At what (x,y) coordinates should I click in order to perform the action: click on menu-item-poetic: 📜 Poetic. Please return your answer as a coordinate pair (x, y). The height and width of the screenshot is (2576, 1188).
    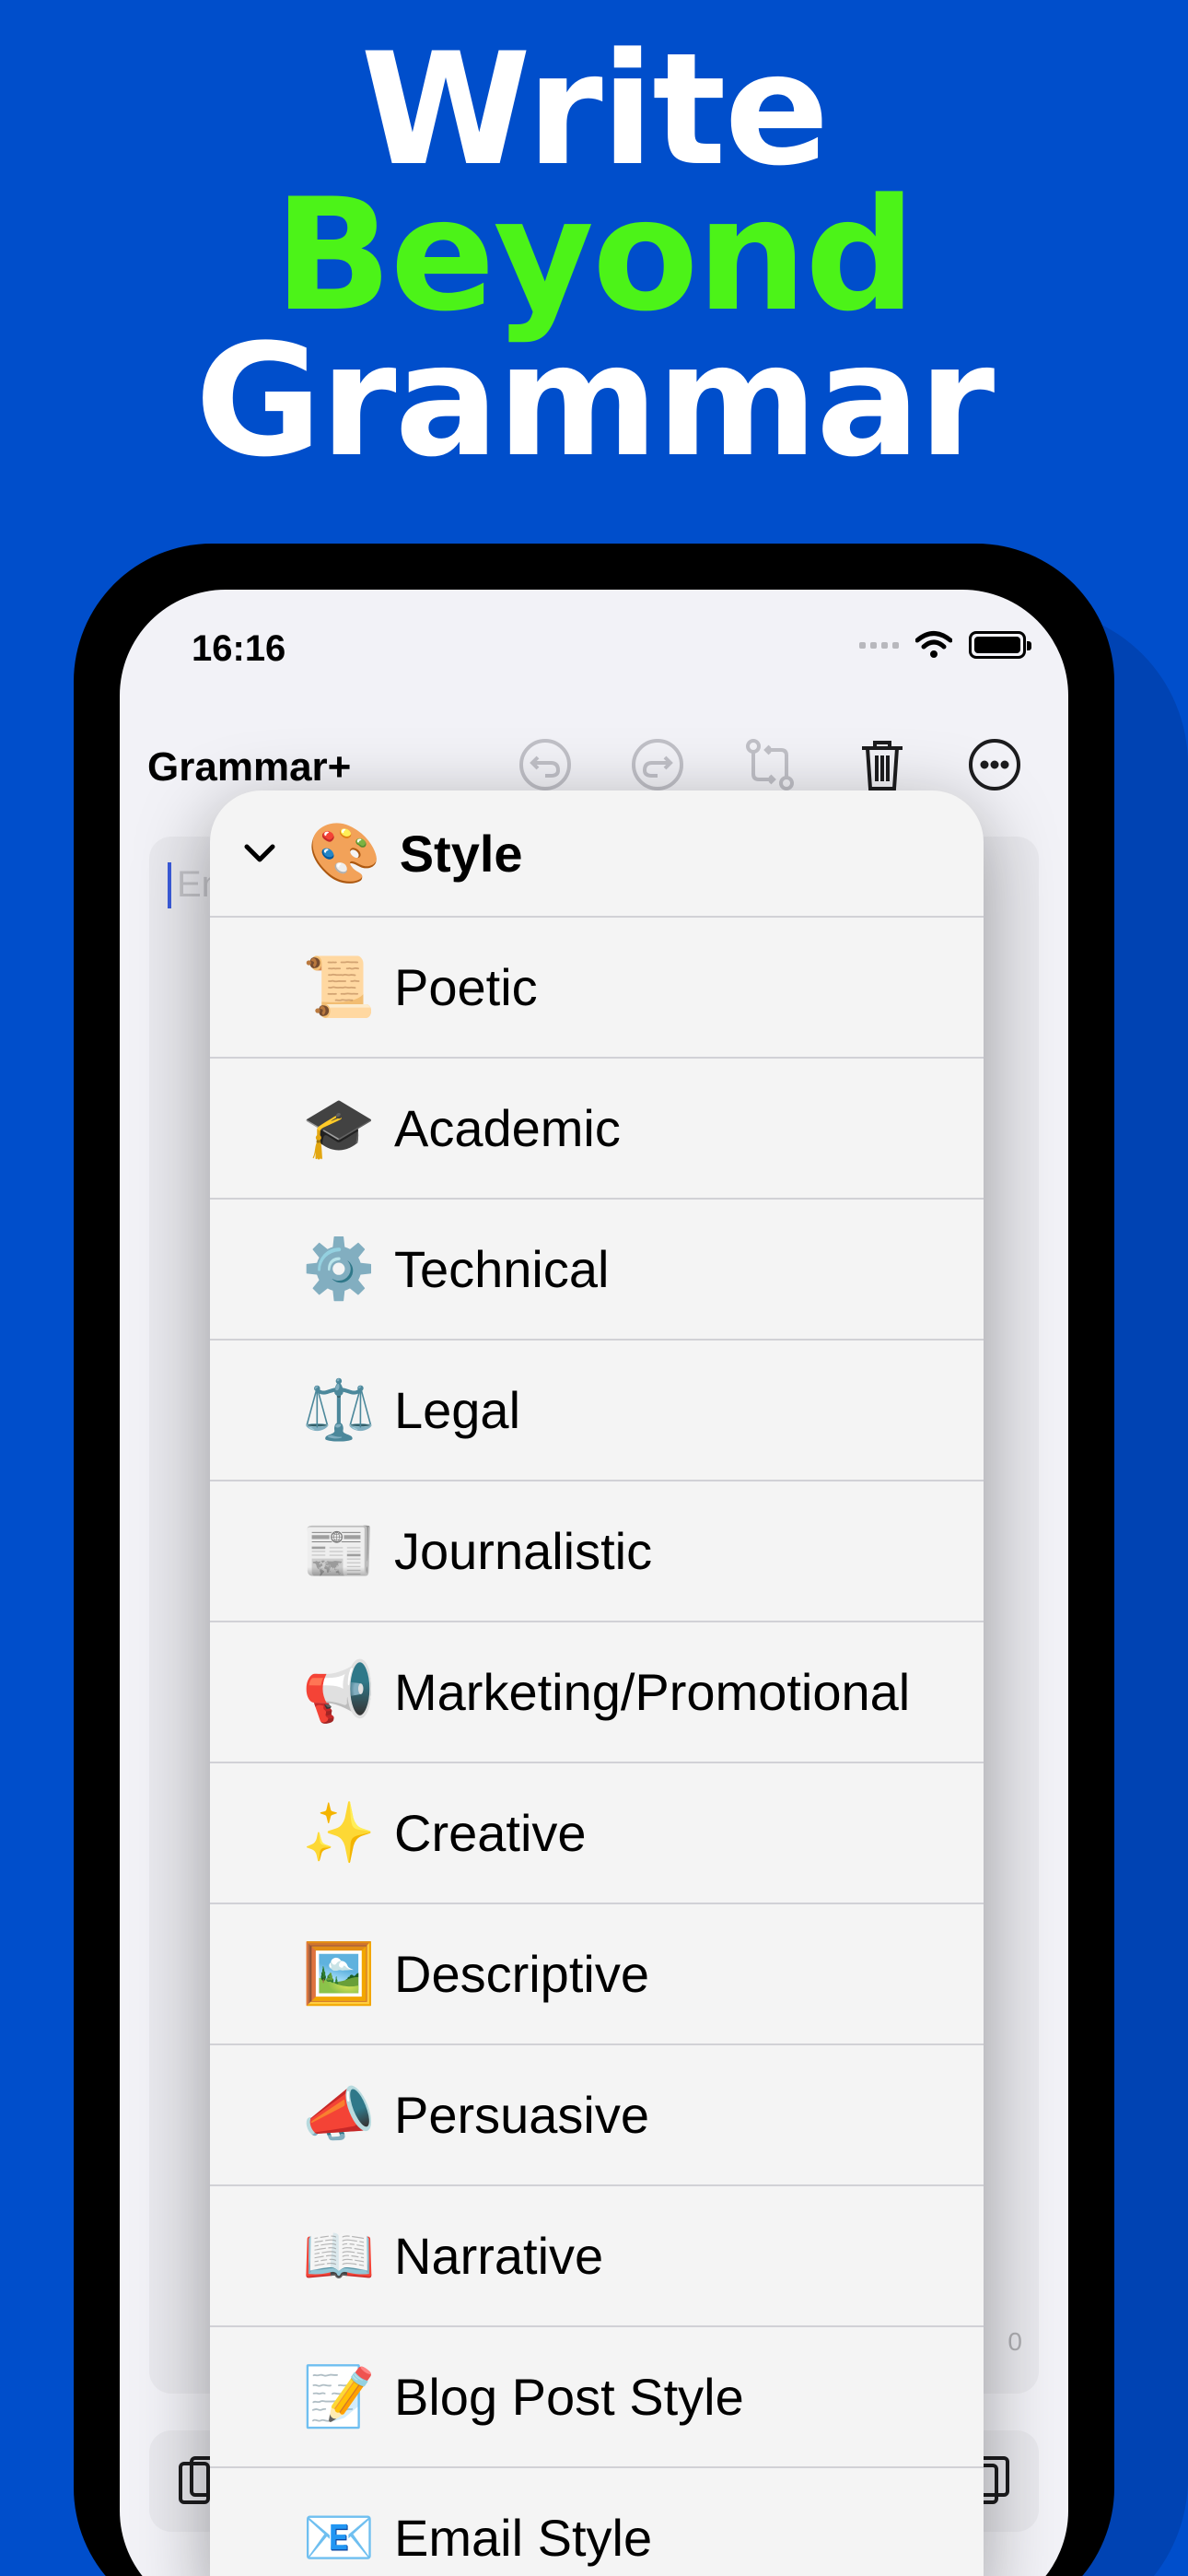
    Looking at the image, I should click on (597, 989).